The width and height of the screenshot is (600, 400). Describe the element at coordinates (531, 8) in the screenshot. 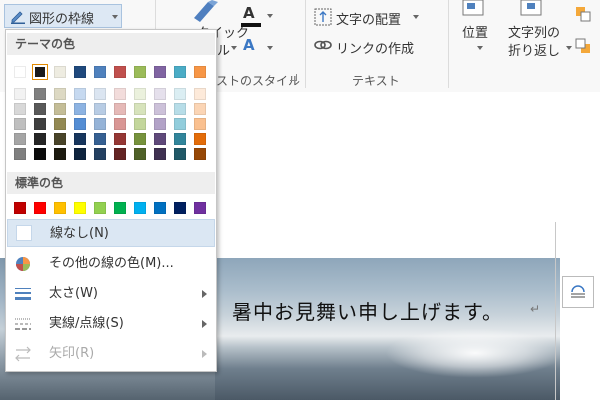

I see `wrap-text-icon` at that location.